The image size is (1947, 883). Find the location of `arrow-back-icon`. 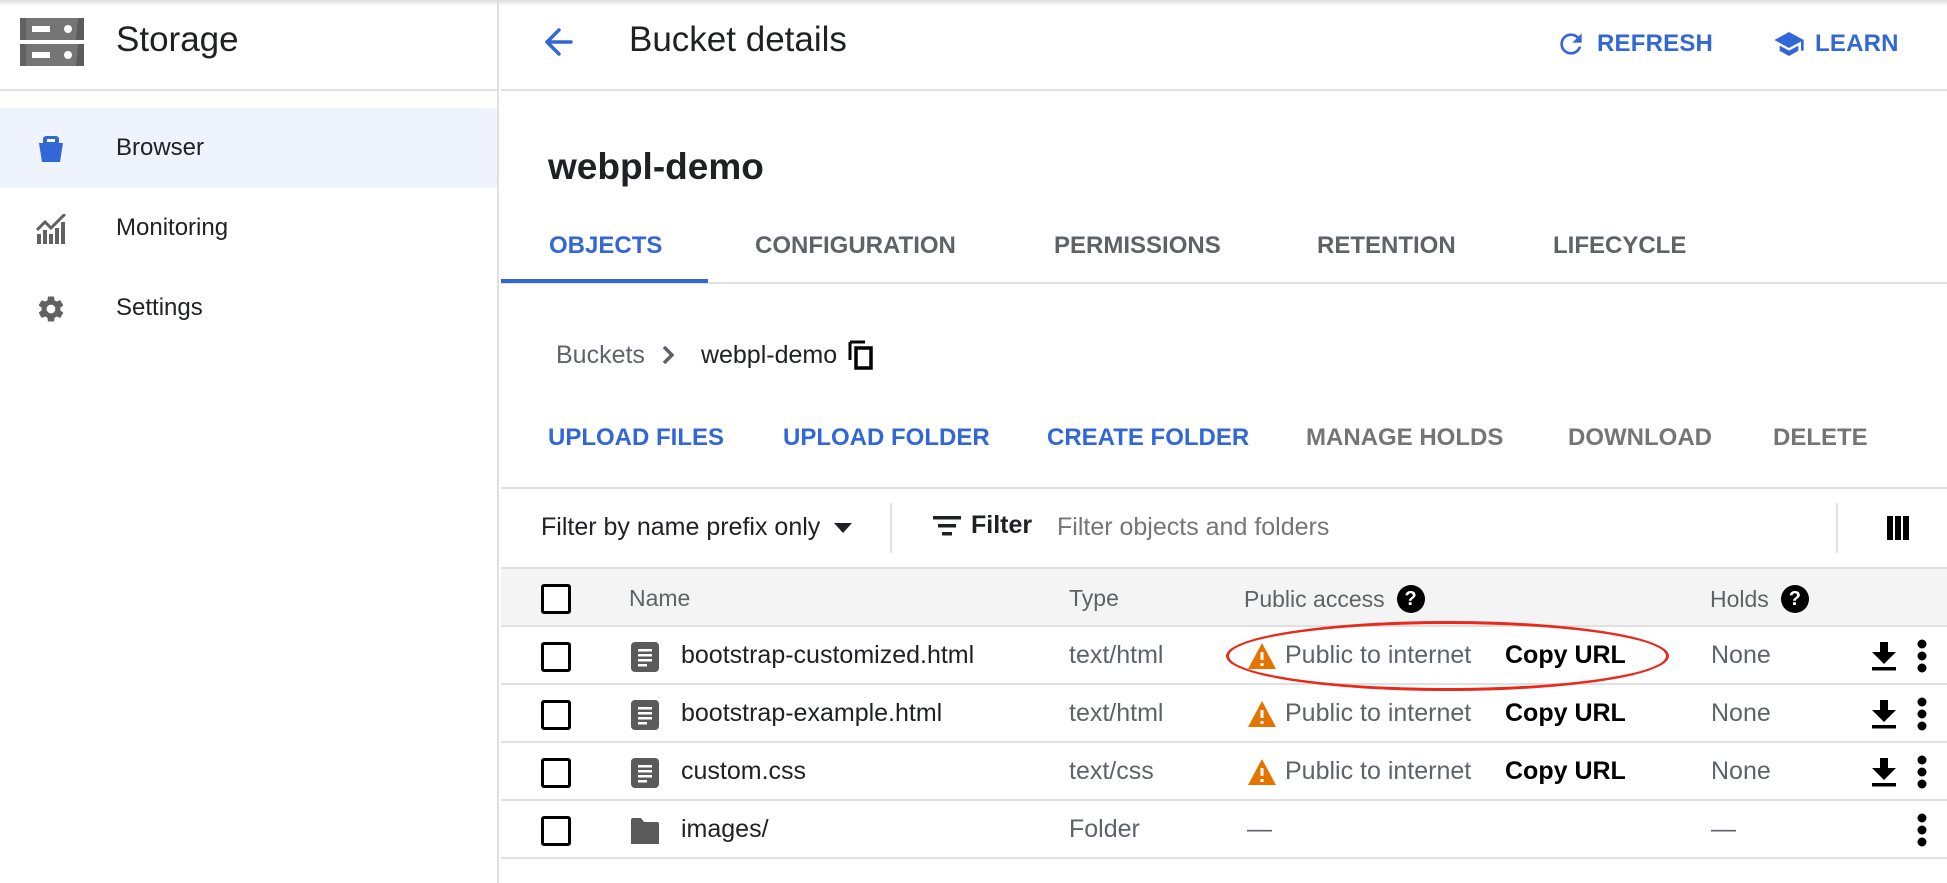

arrow-back-icon is located at coordinates (557, 42).